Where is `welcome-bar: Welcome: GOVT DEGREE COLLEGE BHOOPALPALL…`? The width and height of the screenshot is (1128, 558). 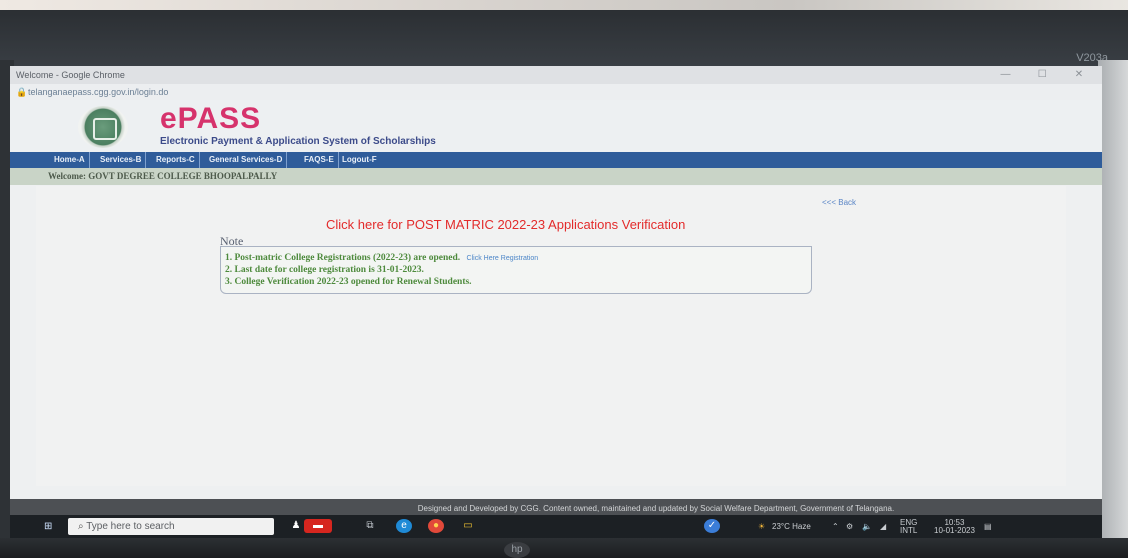 welcome-bar: Welcome: GOVT DEGREE COLLEGE BHOOPALPALL… is located at coordinates (556, 176).